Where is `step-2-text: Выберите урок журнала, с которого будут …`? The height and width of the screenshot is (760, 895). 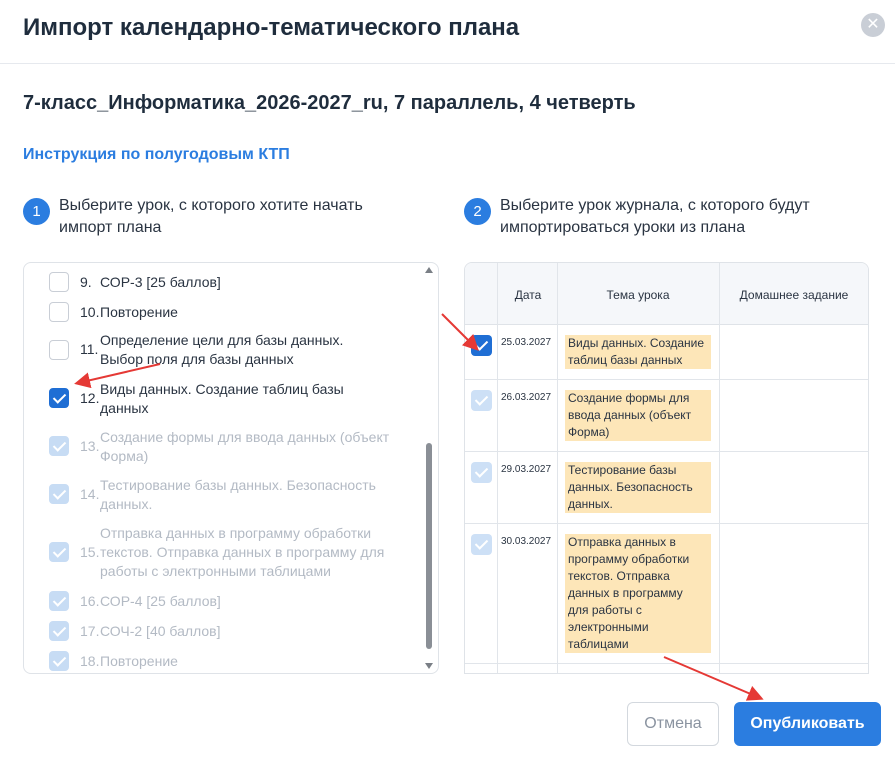
step-2-text: Выберите урок журнала, с которого будут … is located at coordinates (655, 217).